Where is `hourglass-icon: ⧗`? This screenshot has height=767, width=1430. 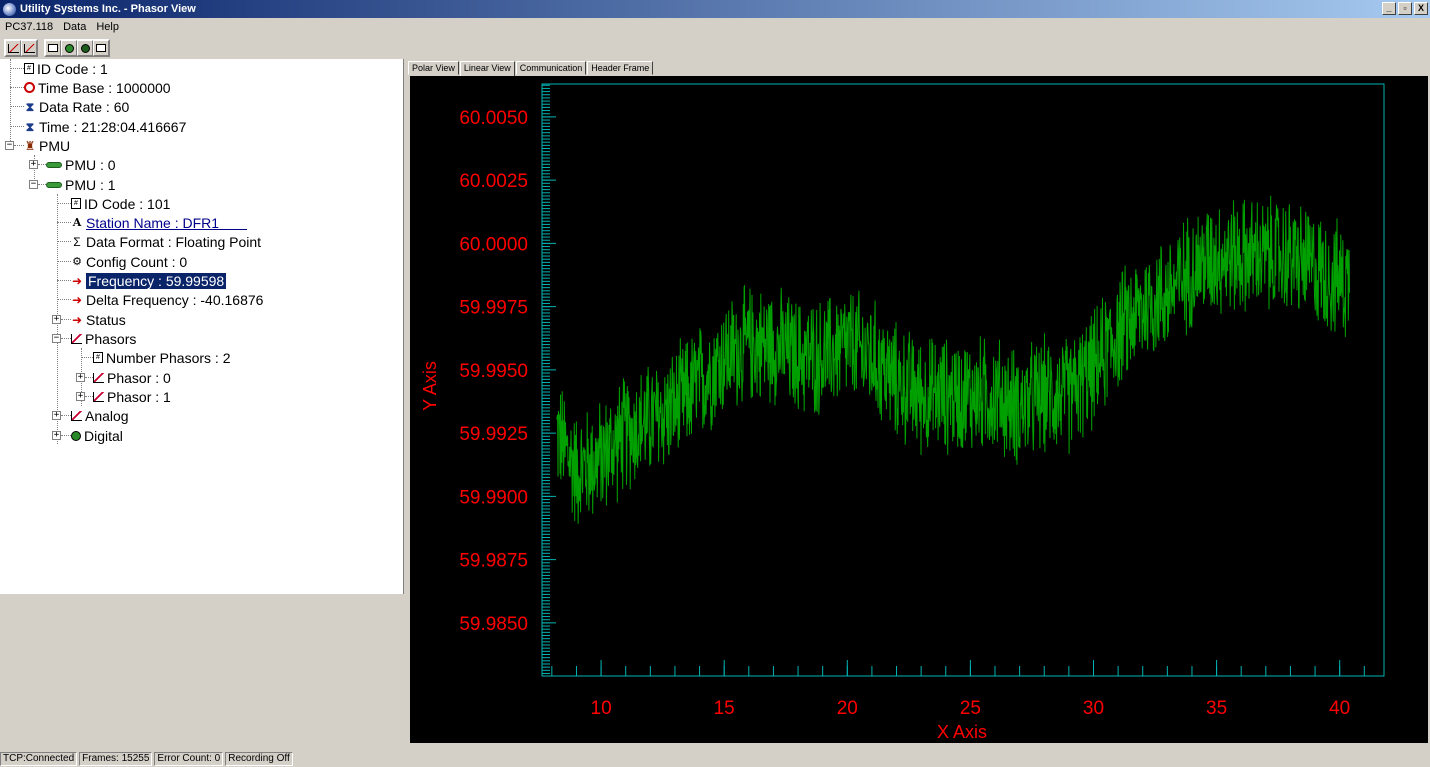 hourglass-icon: ⧗ is located at coordinates (30, 106).